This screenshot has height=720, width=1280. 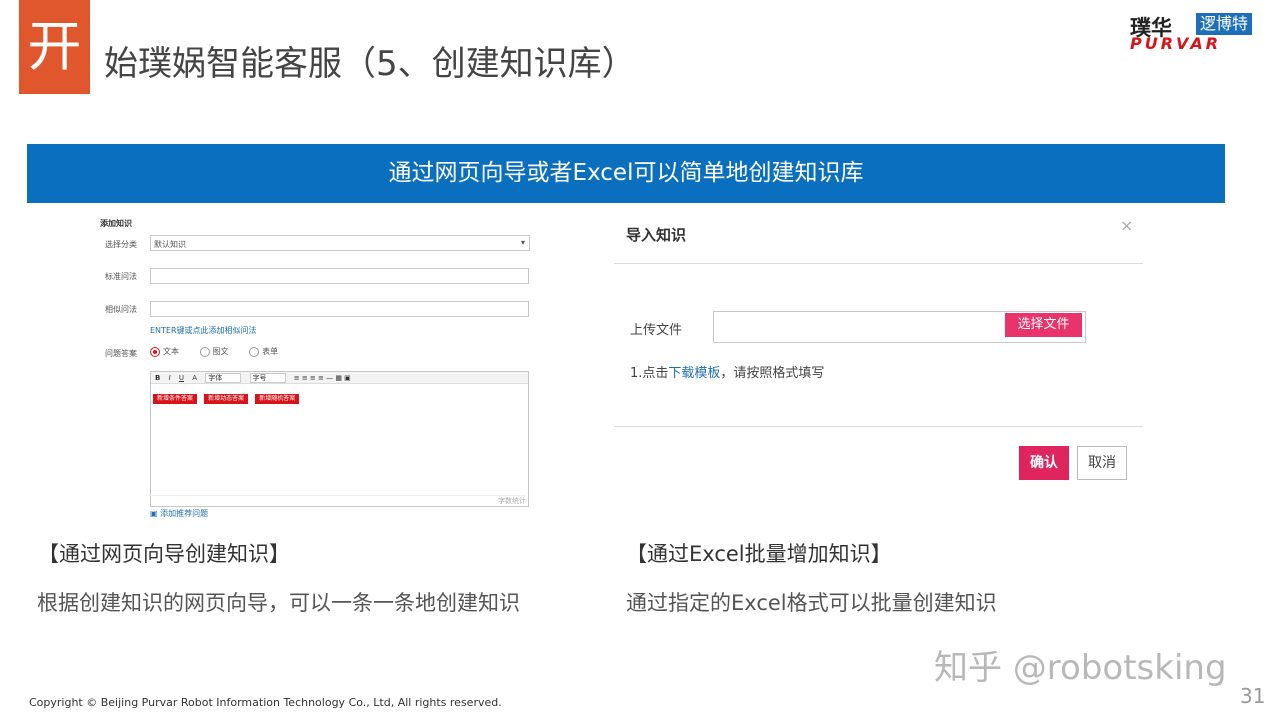 What do you see at coordinates (656, 235) in the screenshot?
I see `dialog-title: 导入知识` at bounding box center [656, 235].